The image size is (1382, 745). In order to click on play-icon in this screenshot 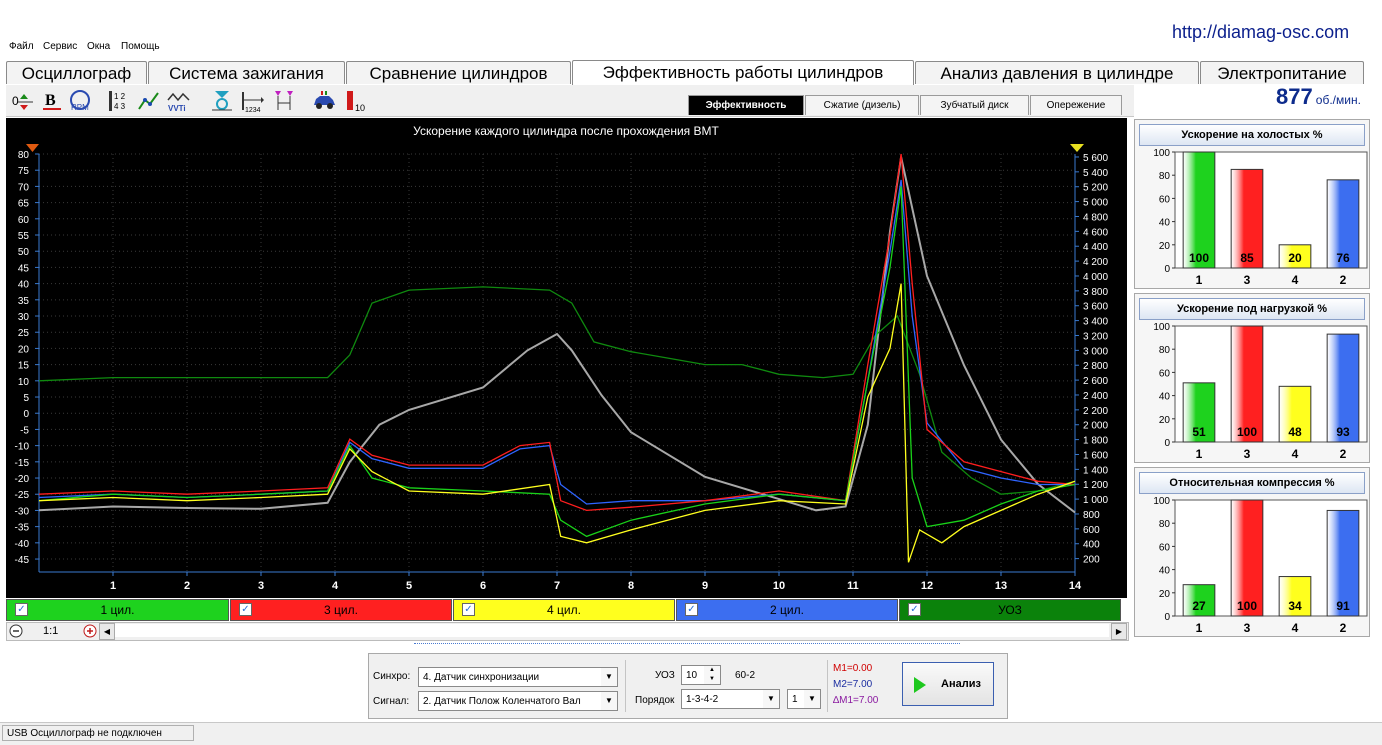, I will do `click(920, 685)`.